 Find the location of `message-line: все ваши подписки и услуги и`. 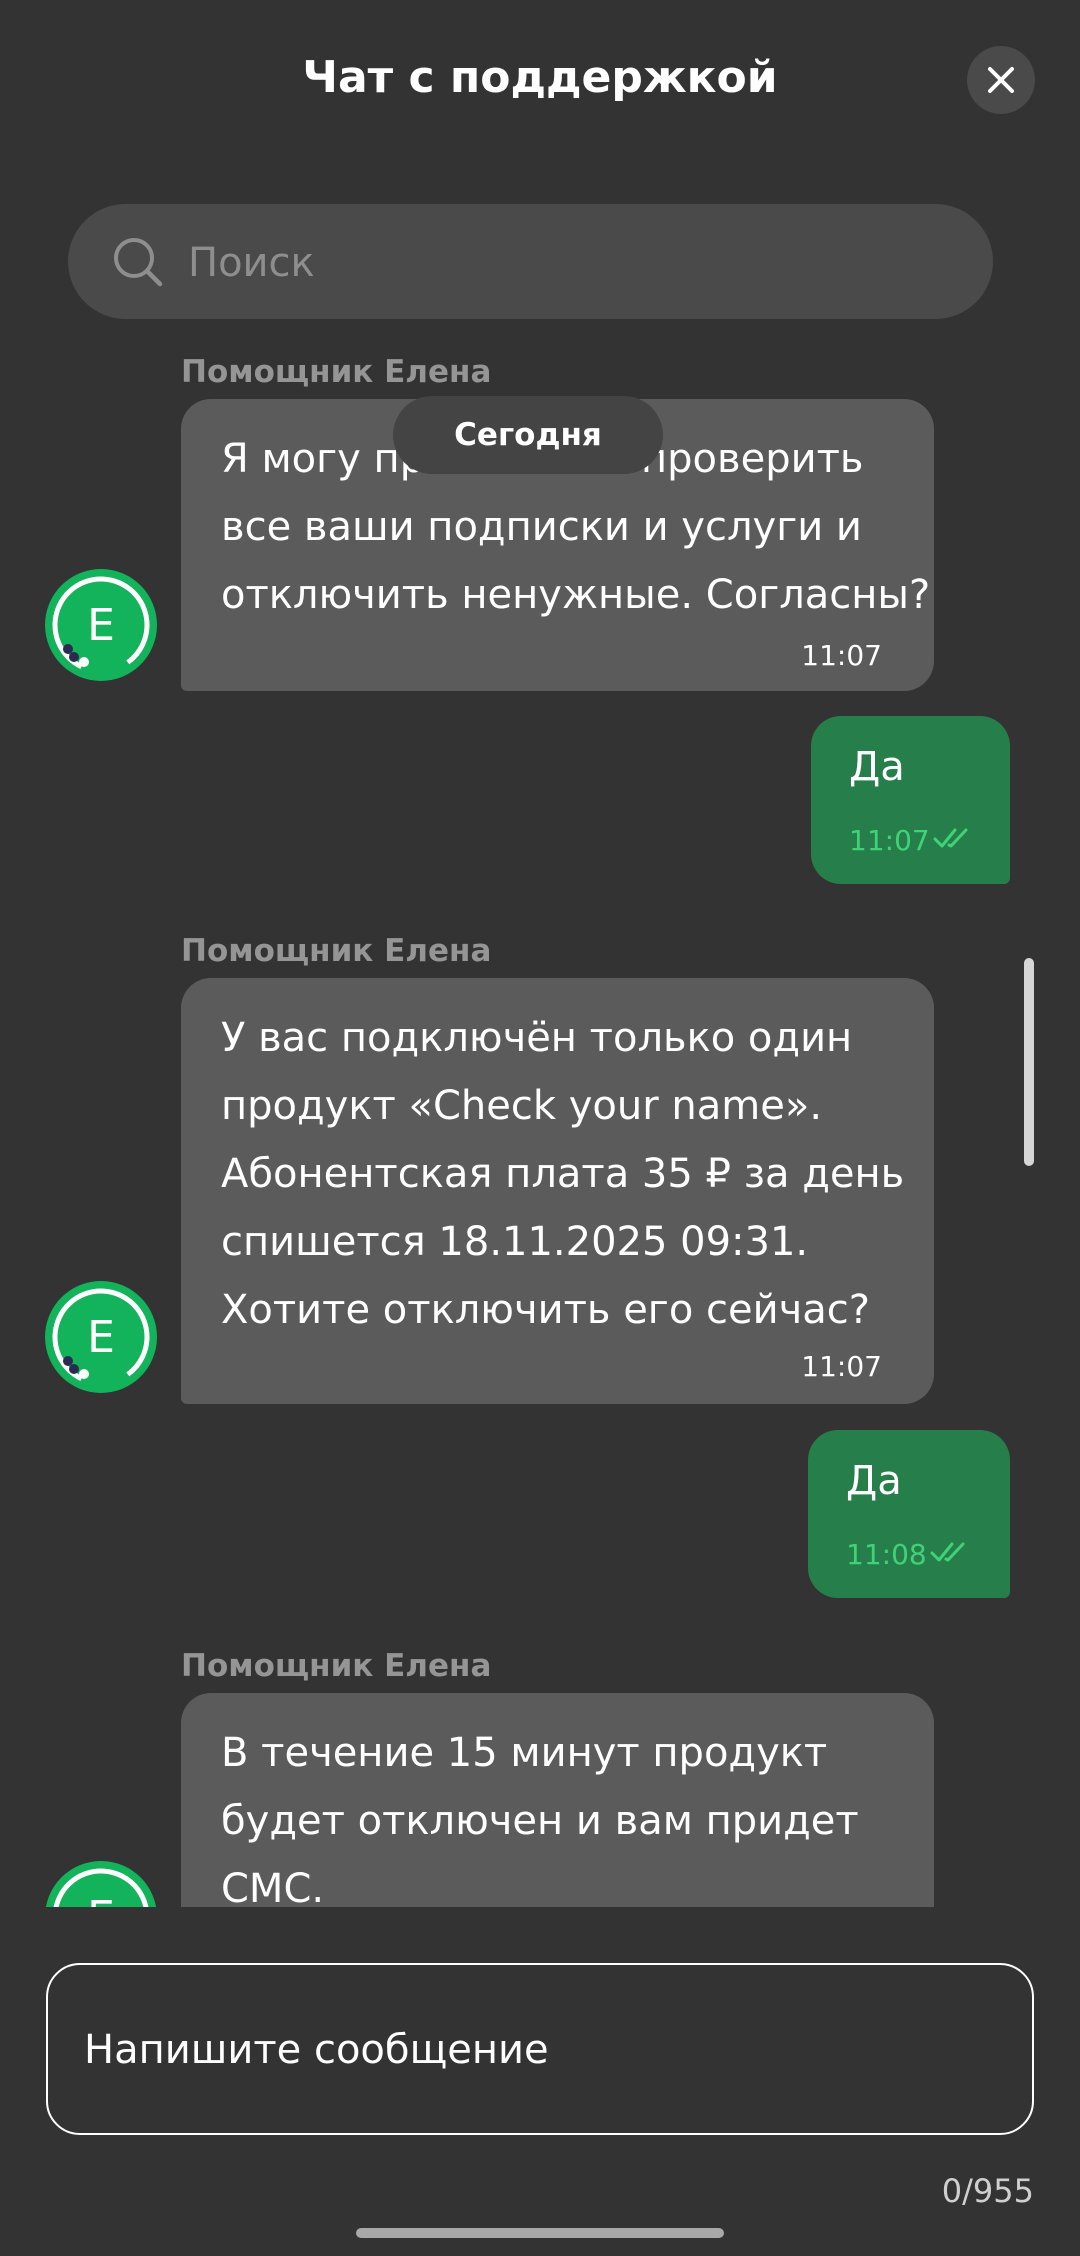

message-line: все ваши подписки и услуги и is located at coordinates (541, 527).